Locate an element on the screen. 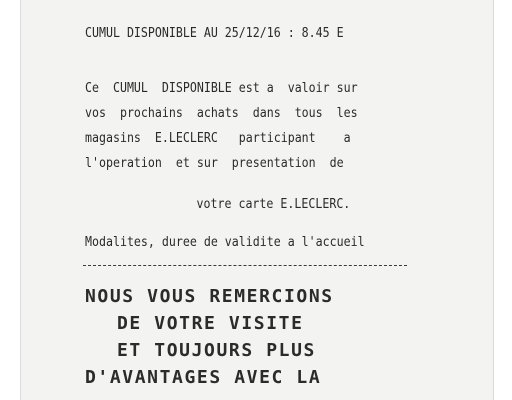 Image resolution: width=512 pixels, height=400 pixels. paragraph-line-1: Ce CUMUL DISPONIBLE est a valoir sur is located at coordinates (221, 88).